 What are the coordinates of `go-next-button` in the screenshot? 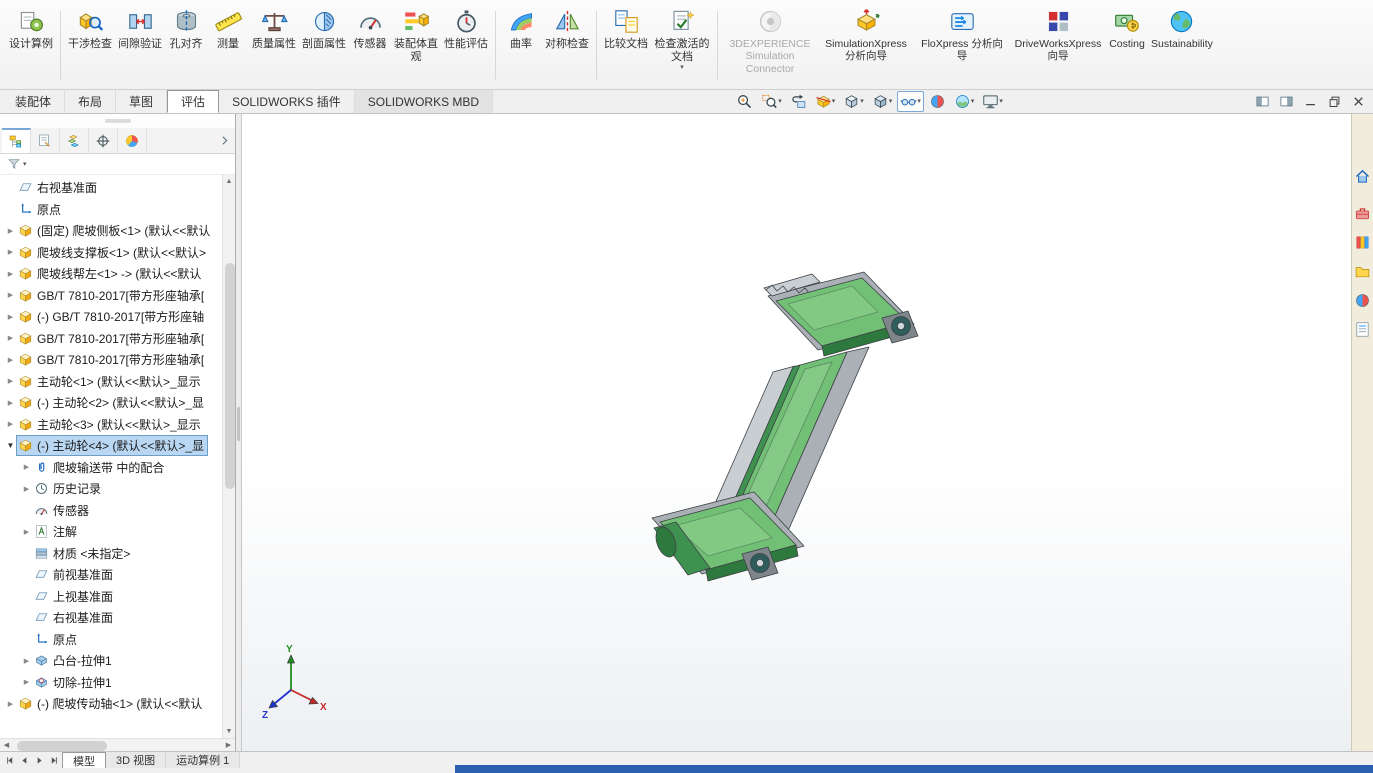 It's located at (39, 760).